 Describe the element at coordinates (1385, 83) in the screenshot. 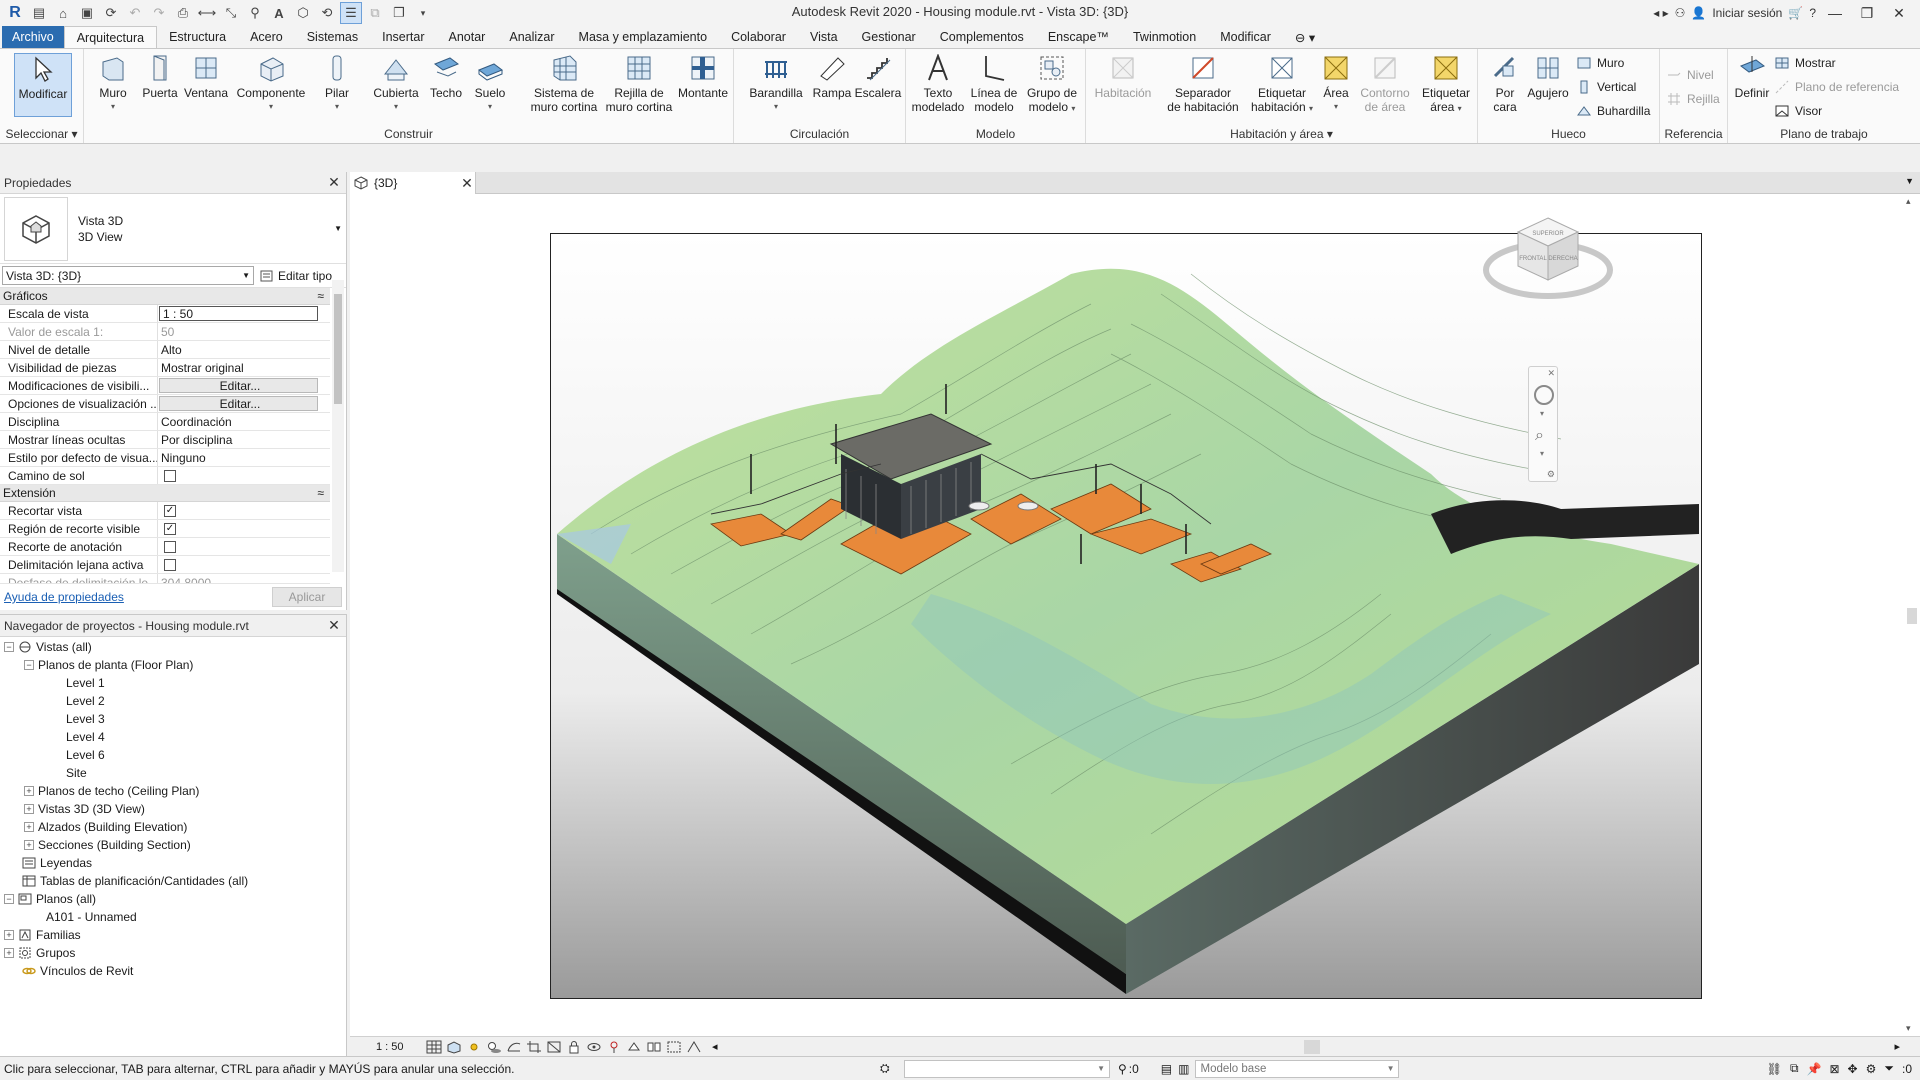

I see `area-boundary-button: Contorno de área` at that location.